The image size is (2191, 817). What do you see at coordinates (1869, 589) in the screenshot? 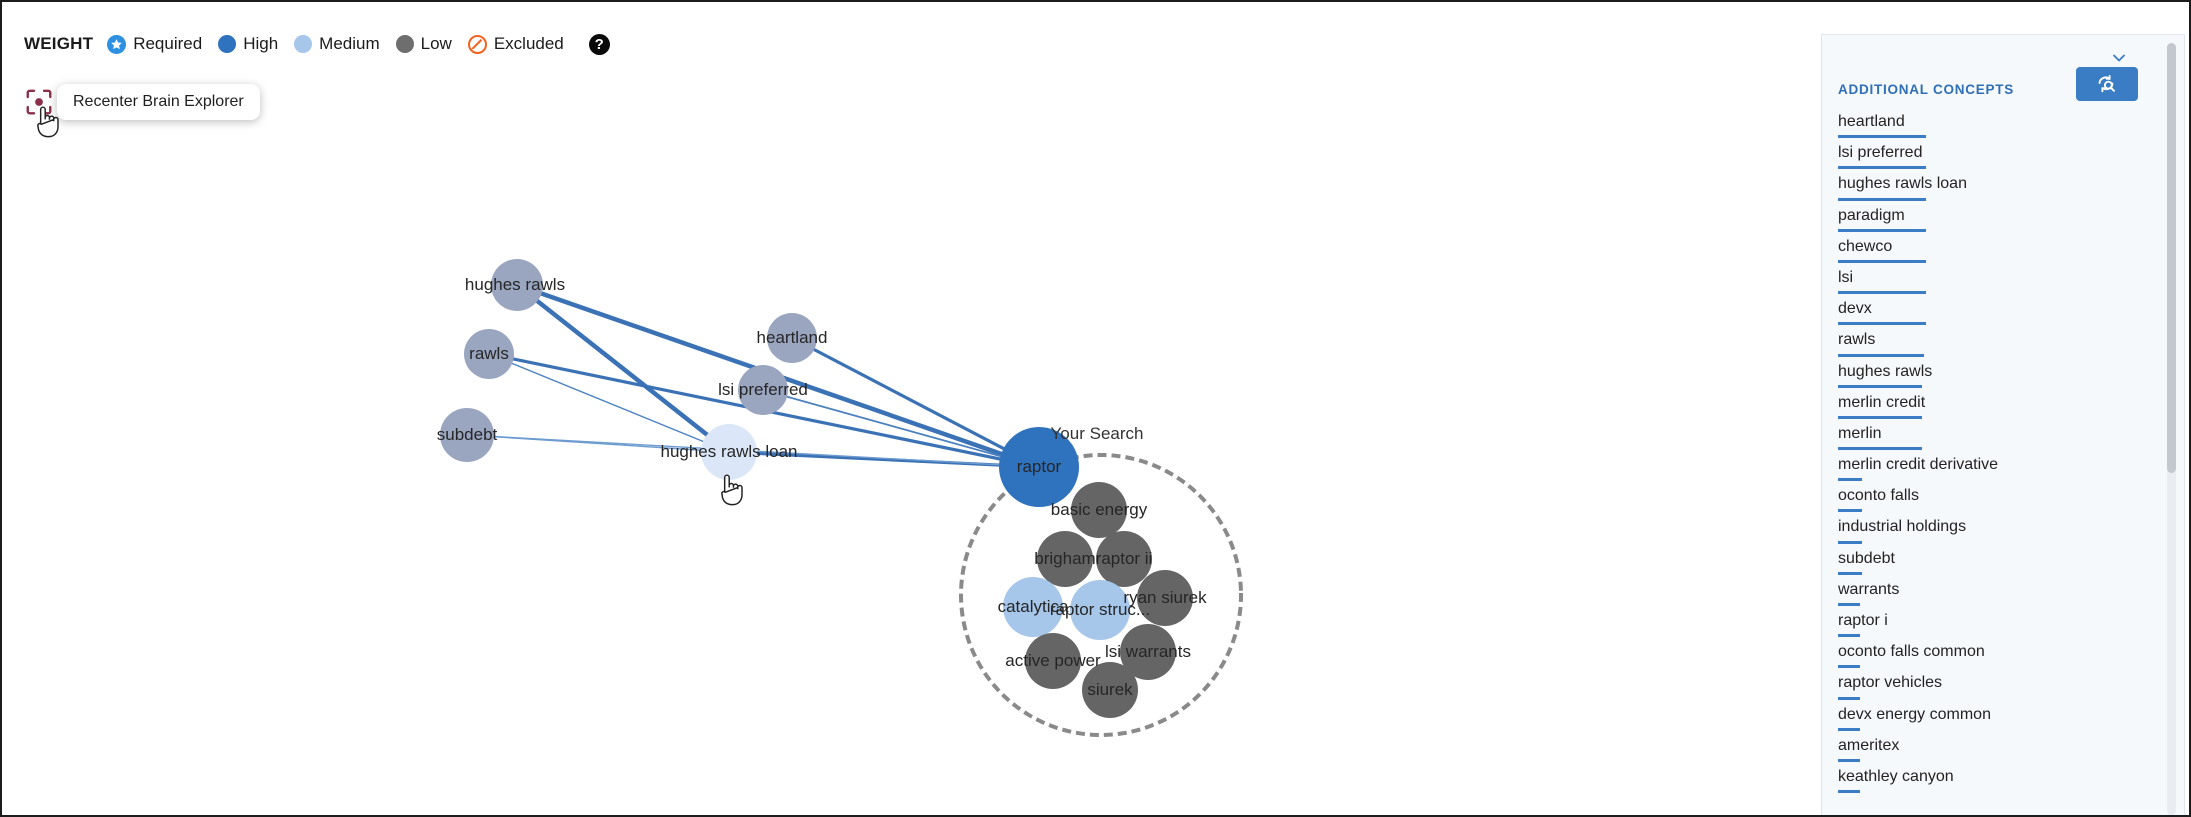
I see `concept-label: warrants` at bounding box center [1869, 589].